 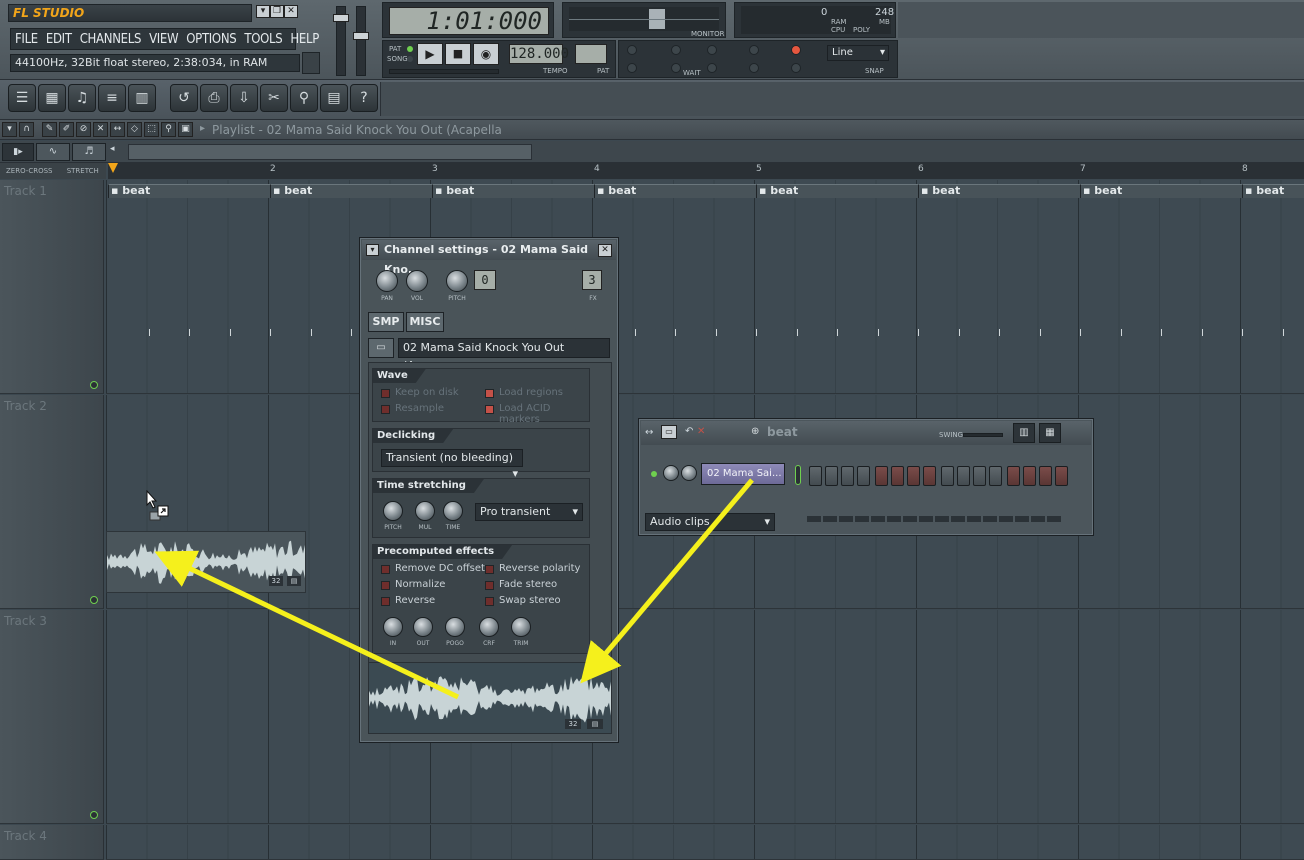 What do you see at coordinates (83, 171) in the screenshot?
I see `stretch-toggle: STRETCH` at bounding box center [83, 171].